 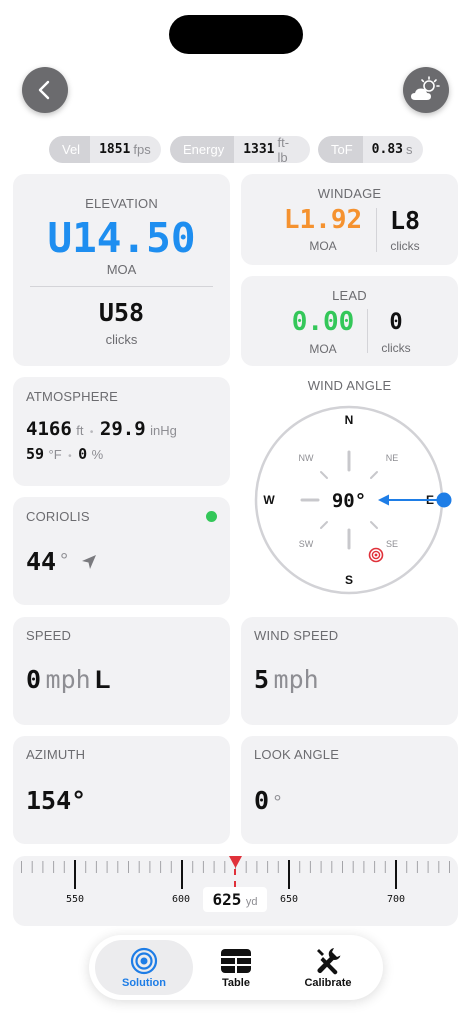 I want to click on lead-clicks: 0, so click(x=396, y=322).